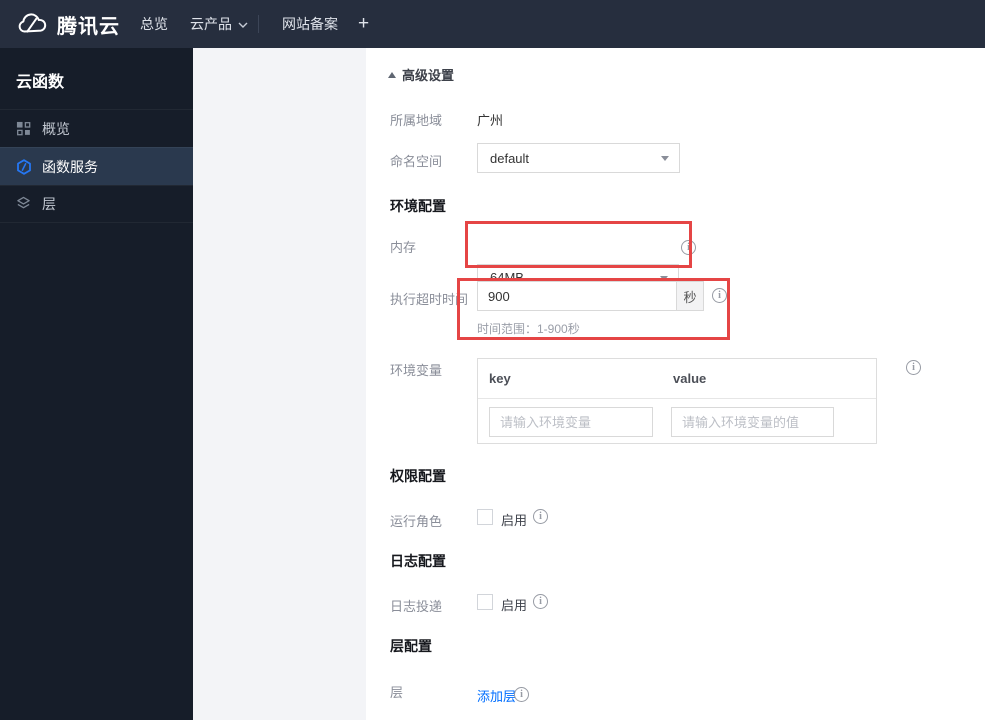 The image size is (985, 720). What do you see at coordinates (571, 422) in the screenshot?
I see `env-key-input` at bounding box center [571, 422].